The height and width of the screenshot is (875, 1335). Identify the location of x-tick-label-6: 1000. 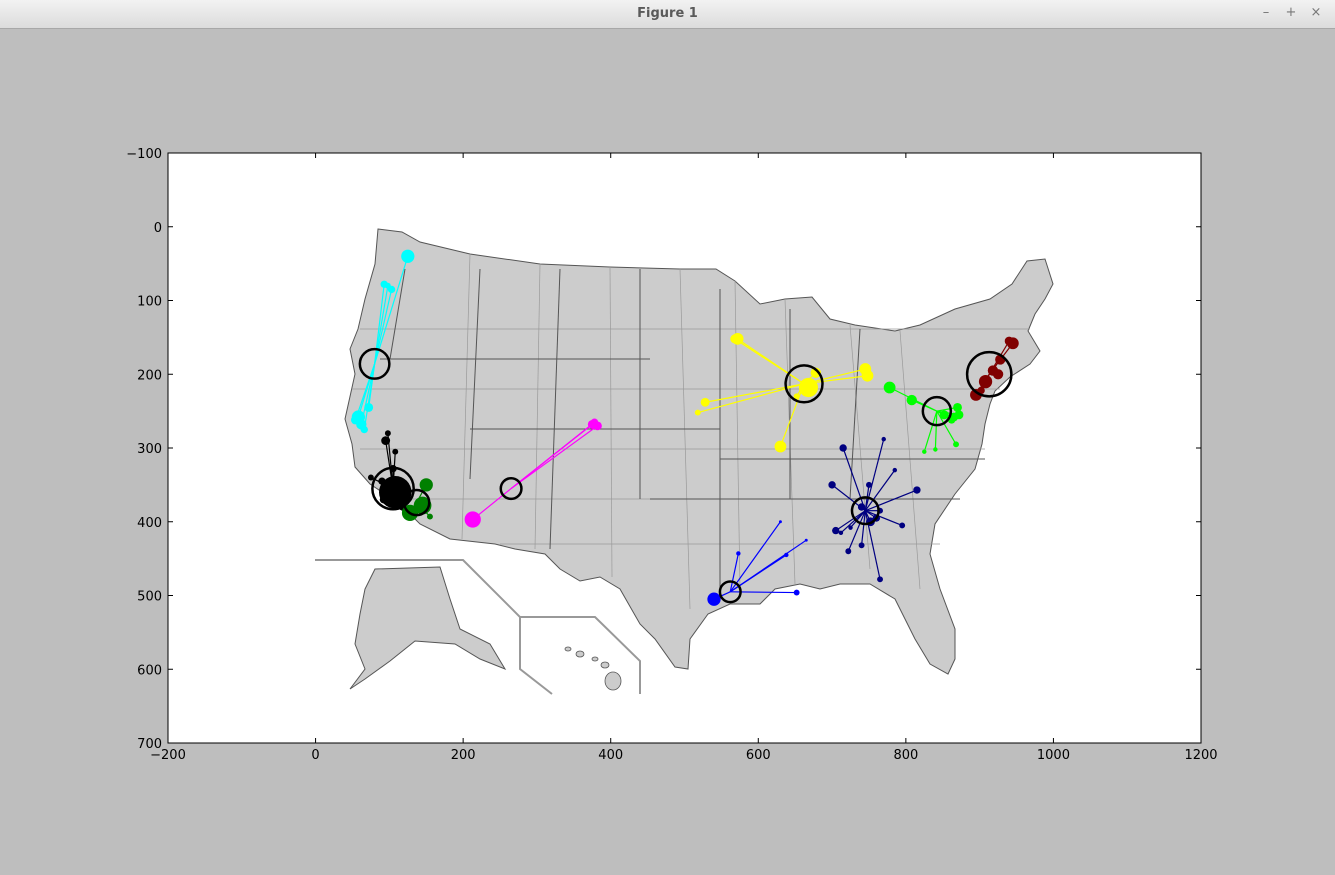
(1053, 755).